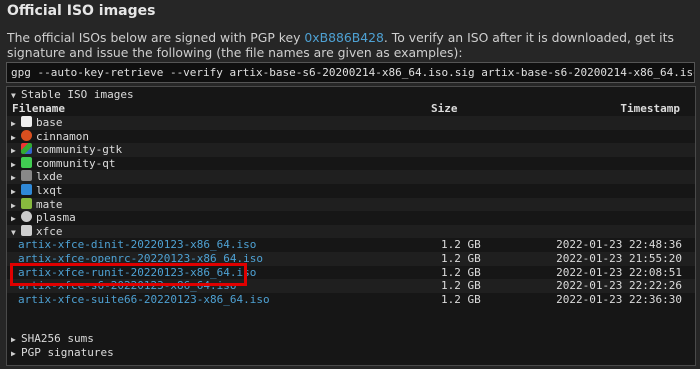 This screenshot has width=700, height=369. Describe the element at coordinates (56, 218) in the screenshot. I see `dir-name: plasma` at that location.